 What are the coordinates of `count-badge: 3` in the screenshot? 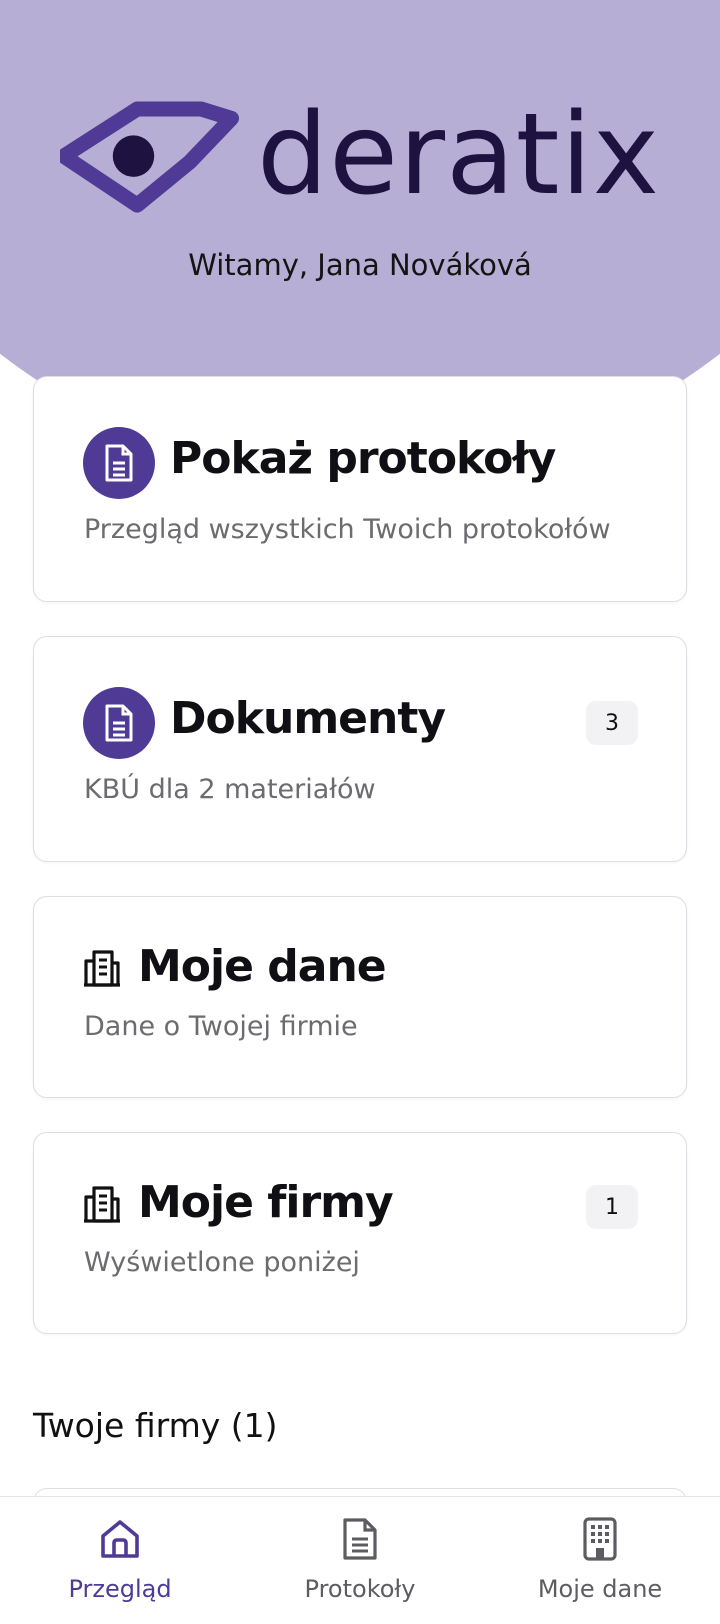 It's located at (612, 723).